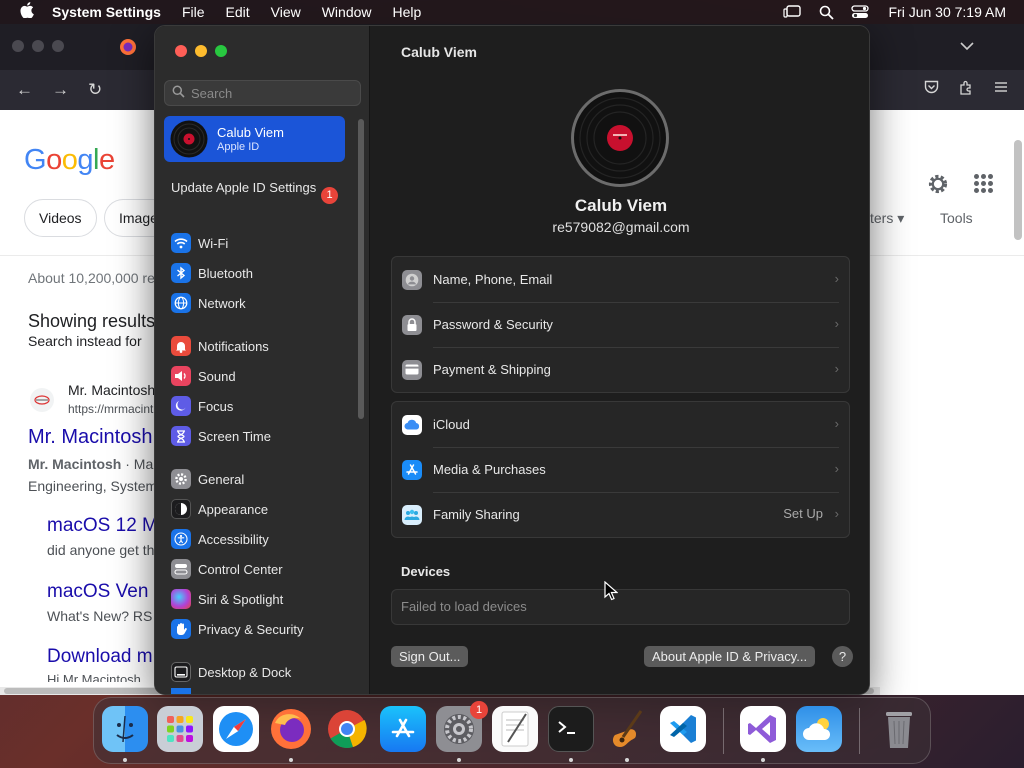 This screenshot has height=768, width=1024. I want to click on browser-minimize-icon, so click(38, 46).